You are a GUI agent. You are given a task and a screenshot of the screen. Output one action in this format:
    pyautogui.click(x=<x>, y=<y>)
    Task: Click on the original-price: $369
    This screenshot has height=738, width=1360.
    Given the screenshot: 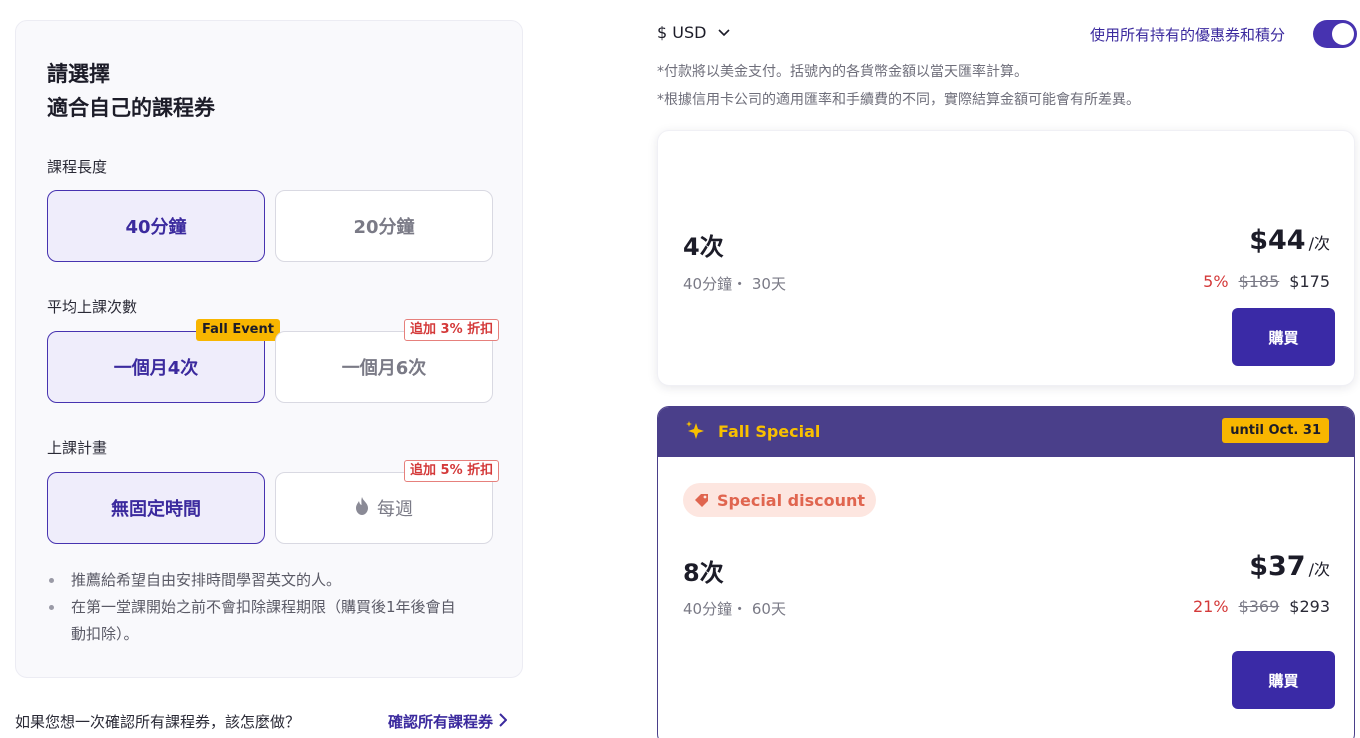 What is the action you would take?
    pyautogui.click(x=1259, y=606)
    